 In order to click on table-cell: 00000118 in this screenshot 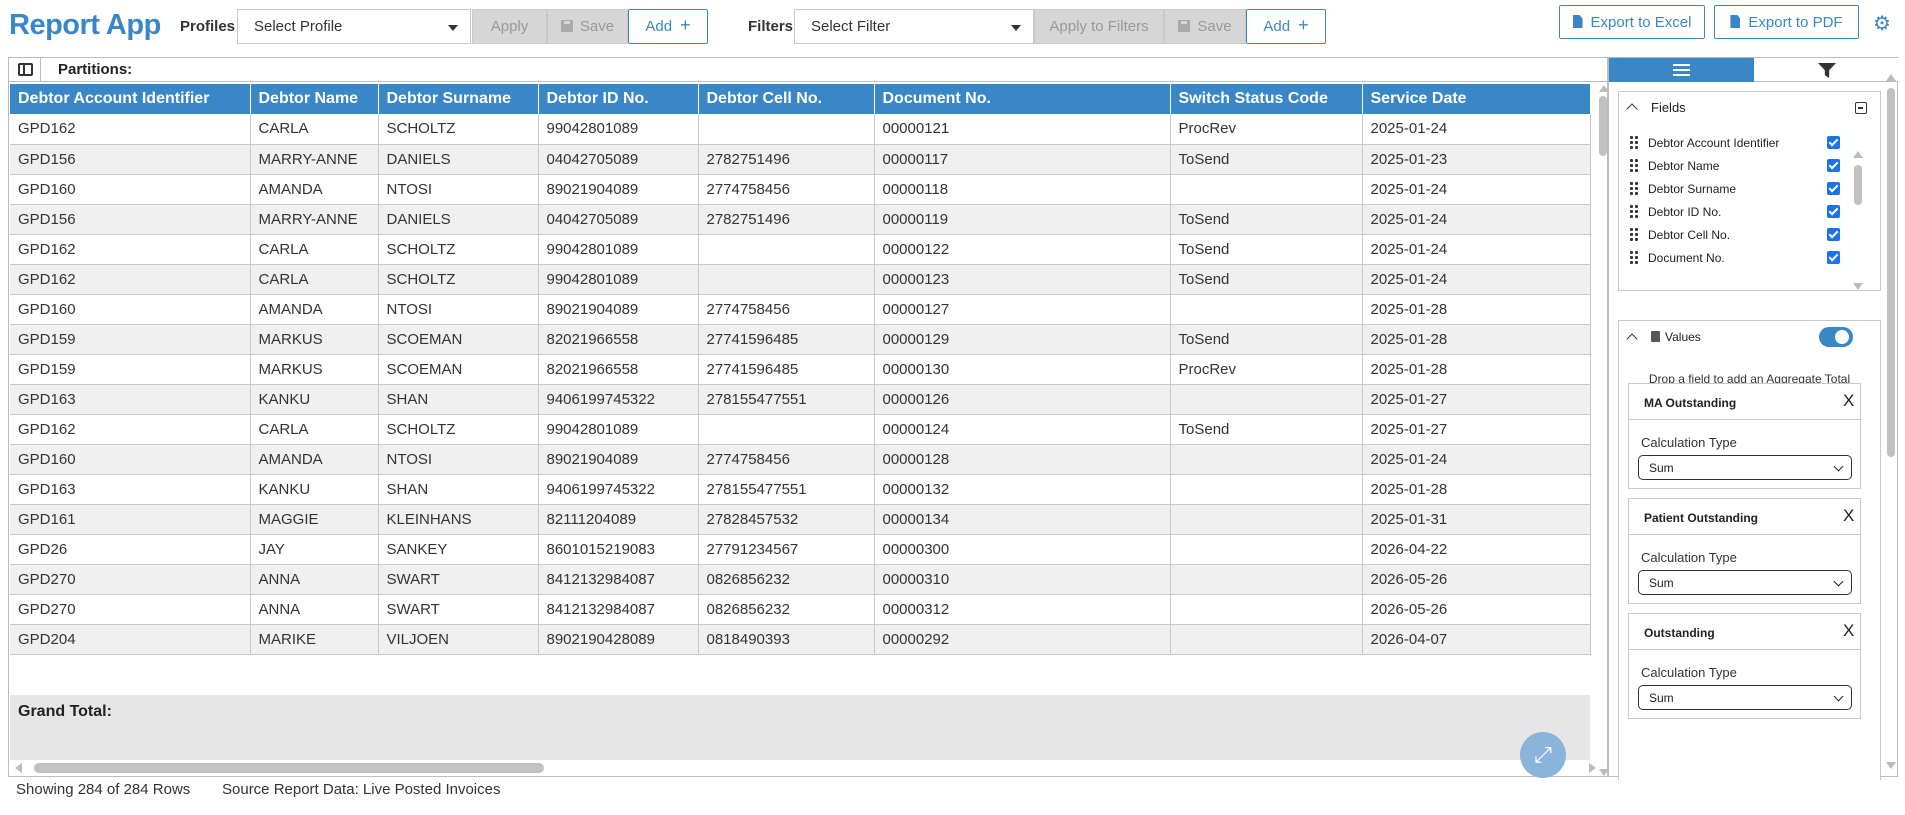, I will do `click(1022, 189)`.